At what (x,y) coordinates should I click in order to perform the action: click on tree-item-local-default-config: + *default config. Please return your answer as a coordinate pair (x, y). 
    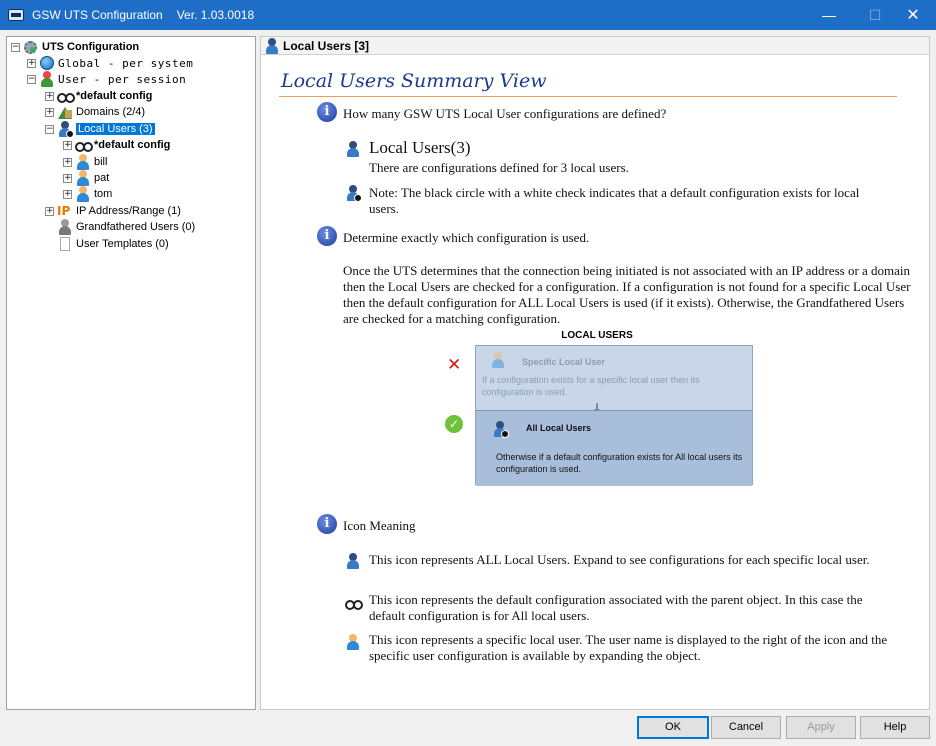
    Looking at the image, I should click on (116, 145).